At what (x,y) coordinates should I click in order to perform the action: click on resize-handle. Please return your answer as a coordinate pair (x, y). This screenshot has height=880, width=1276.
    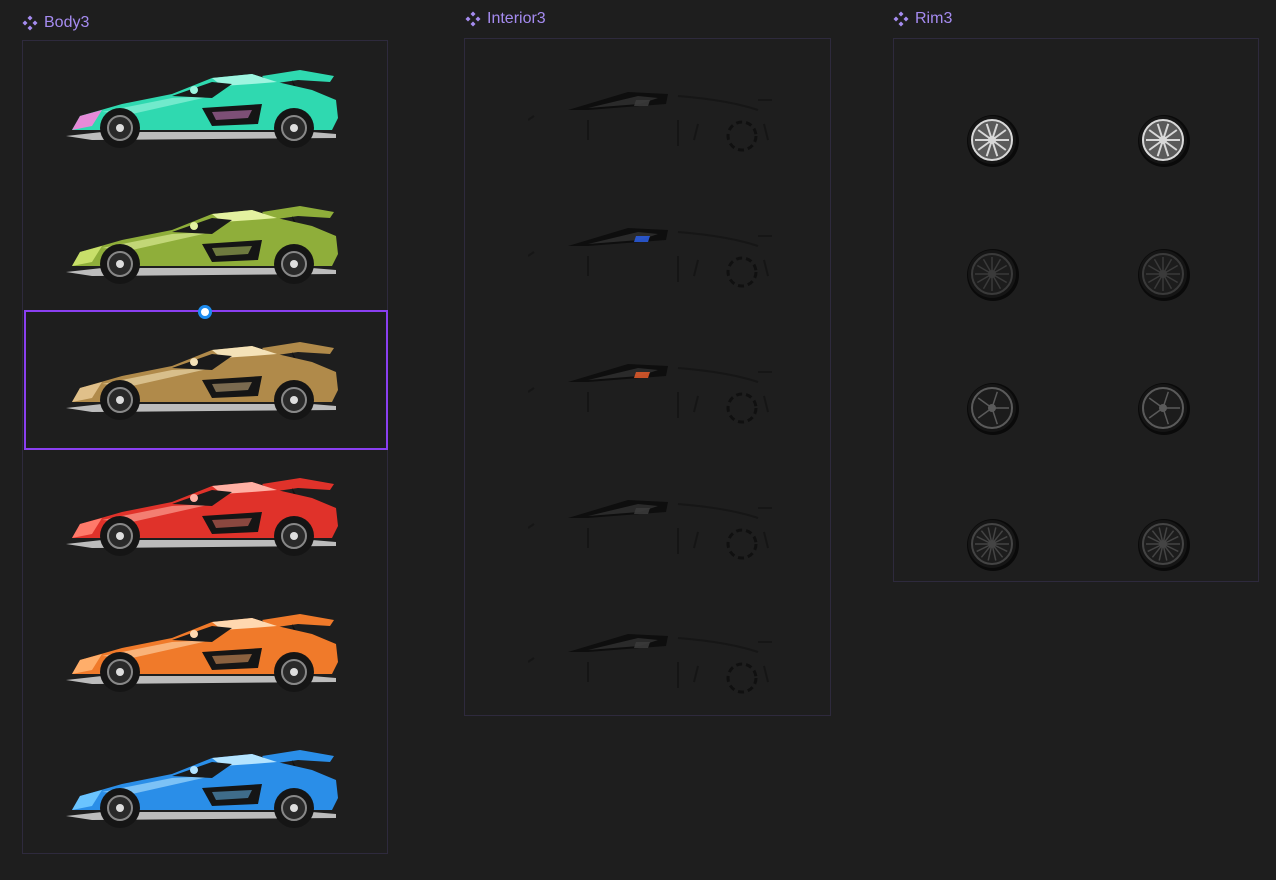
    Looking at the image, I should click on (205, 312).